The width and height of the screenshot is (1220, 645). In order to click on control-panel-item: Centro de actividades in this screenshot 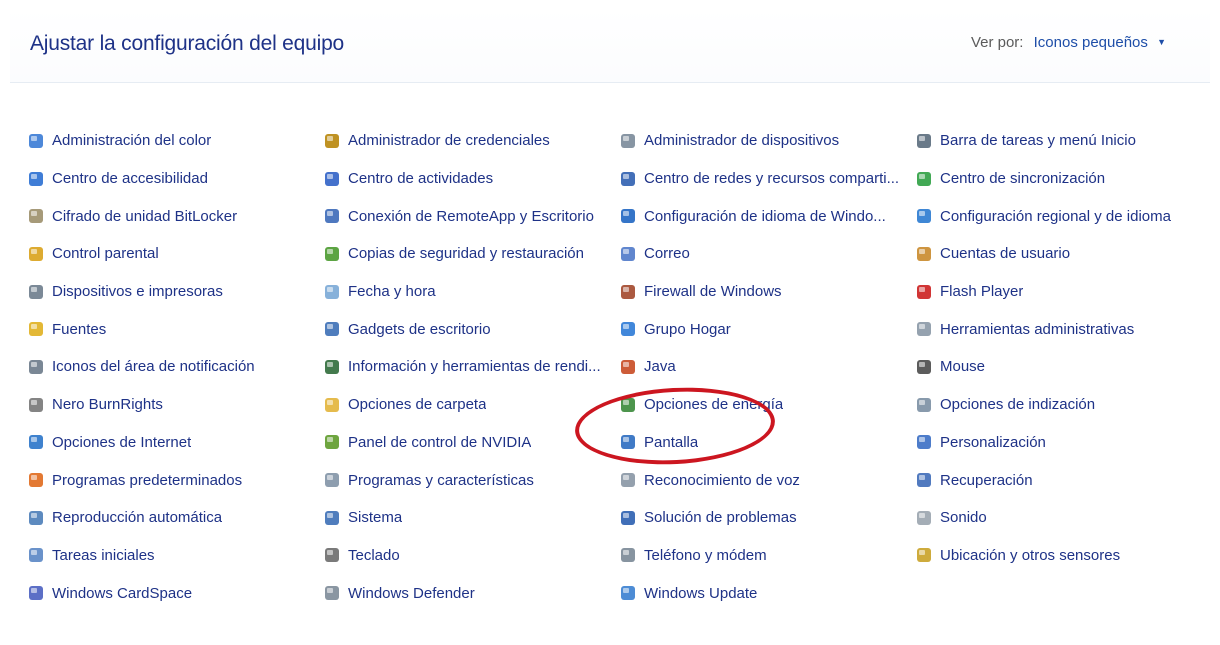, I will do `click(470, 179)`.